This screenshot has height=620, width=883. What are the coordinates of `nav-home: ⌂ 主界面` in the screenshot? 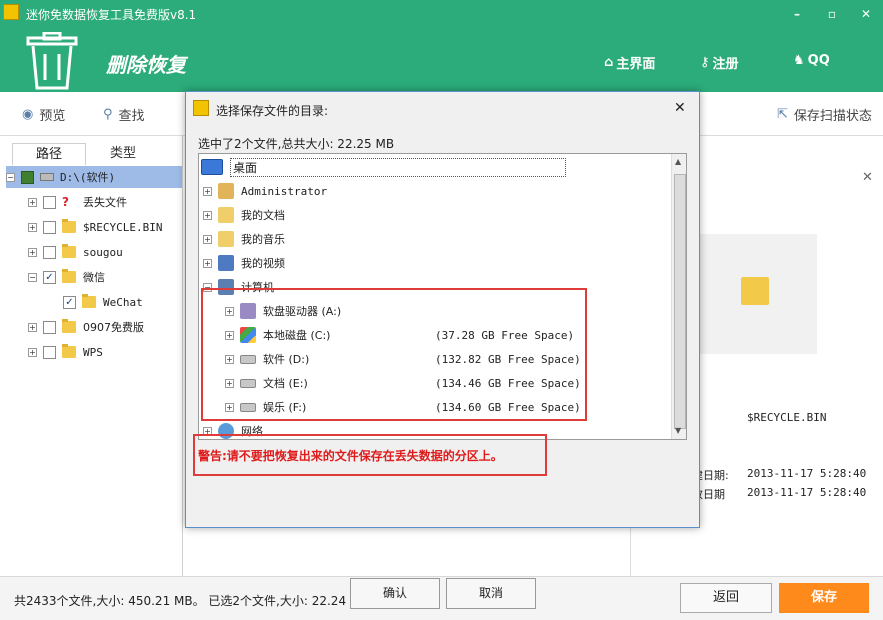 It's located at (629, 62).